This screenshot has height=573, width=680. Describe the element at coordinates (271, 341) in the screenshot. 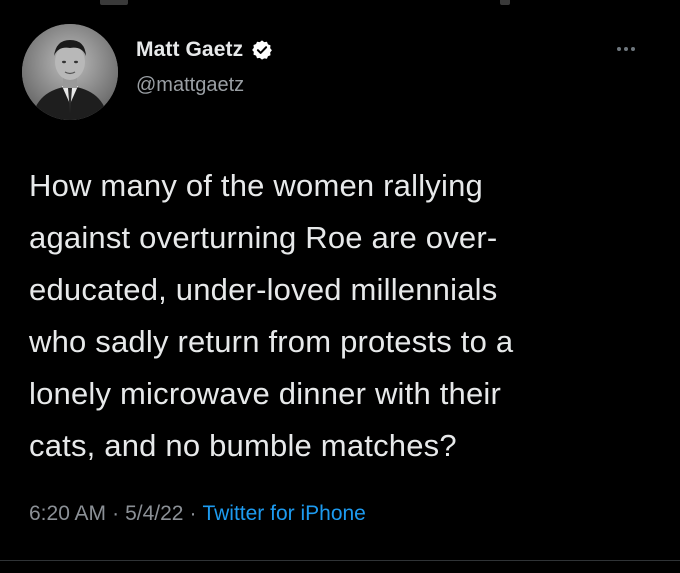

I see `tweet-text-line: who sadly return from protests to a` at that location.